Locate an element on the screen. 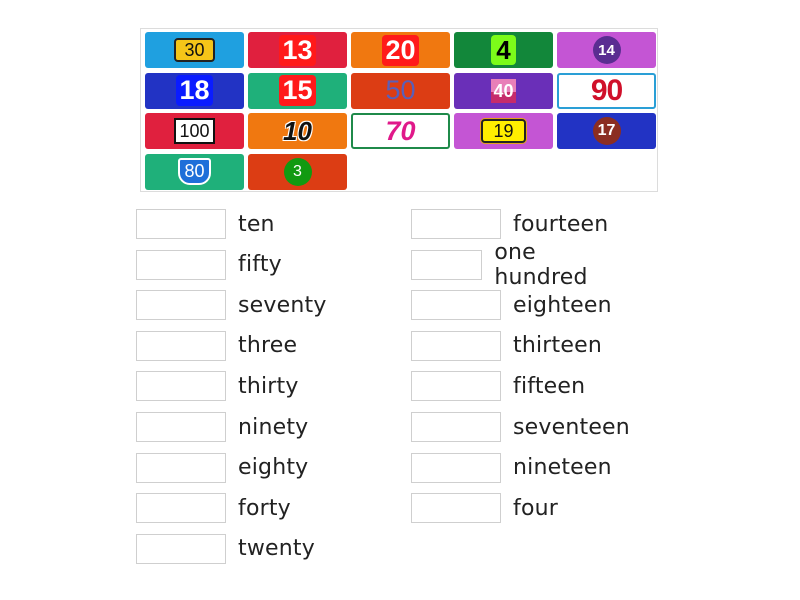 Image resolution: width=800 pixels, height=600 pixels. number-tile-40: 40 is located at coordinates (503, 90).